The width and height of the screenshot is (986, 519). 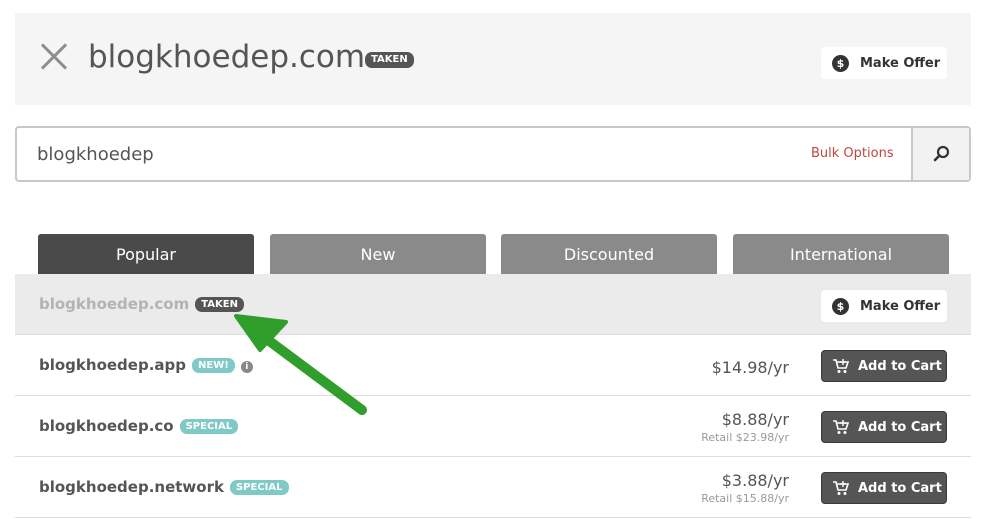 What do you see at coordinates (227, 57) in the screenshot?
I see `header-domain-title: blogkhoedep.com` at bounding box center [227, 57].